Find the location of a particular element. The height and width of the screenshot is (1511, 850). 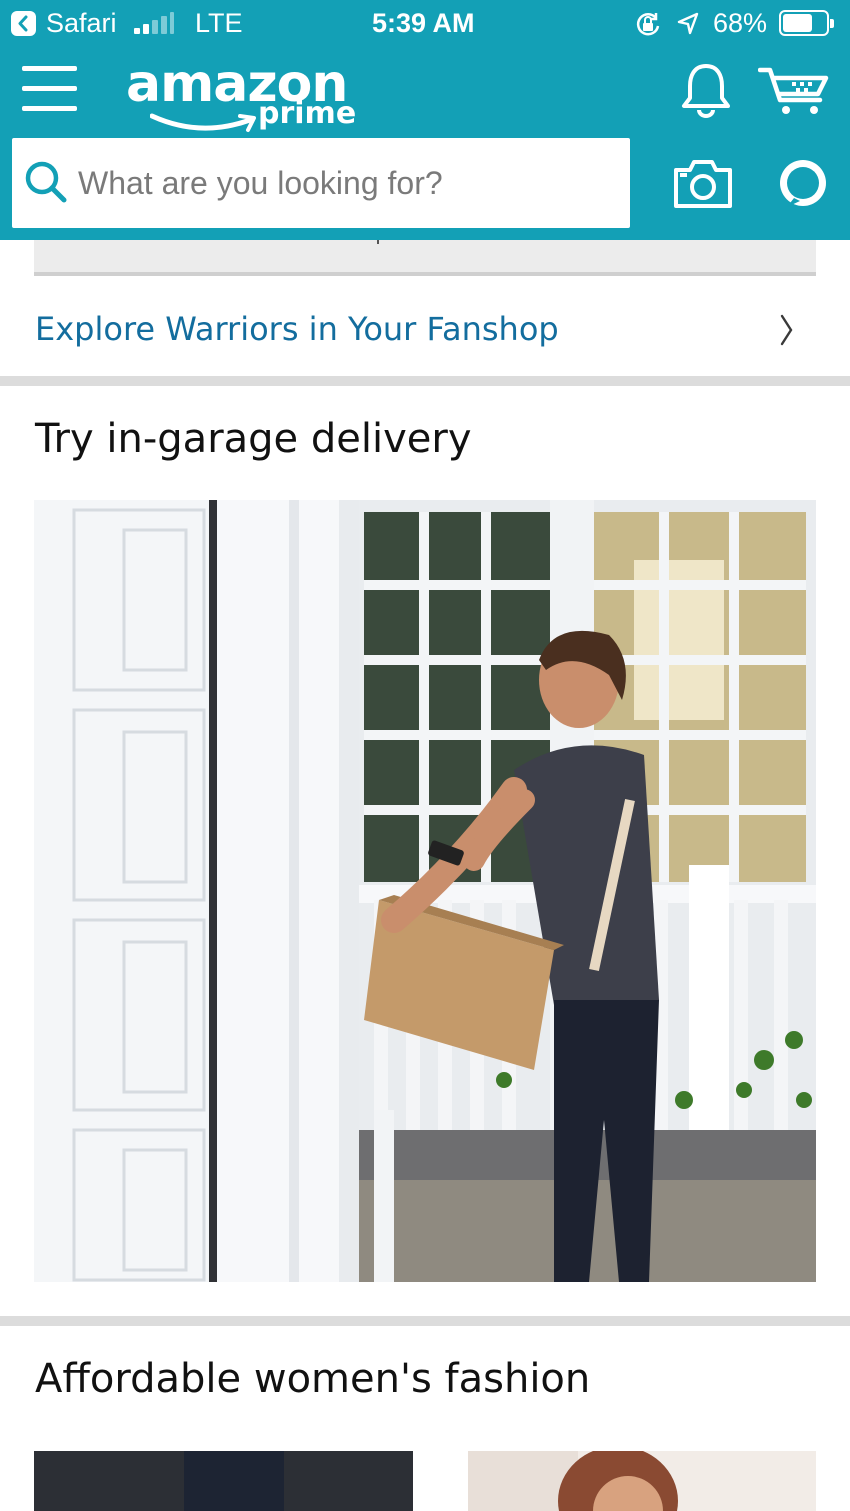

section-title-fashion: Affordable women's fashion is located at coordinates (313, 1379).